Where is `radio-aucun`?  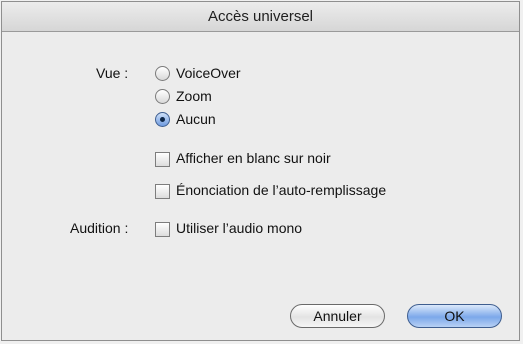 radio-aucun is located at coordinates (162, 119).